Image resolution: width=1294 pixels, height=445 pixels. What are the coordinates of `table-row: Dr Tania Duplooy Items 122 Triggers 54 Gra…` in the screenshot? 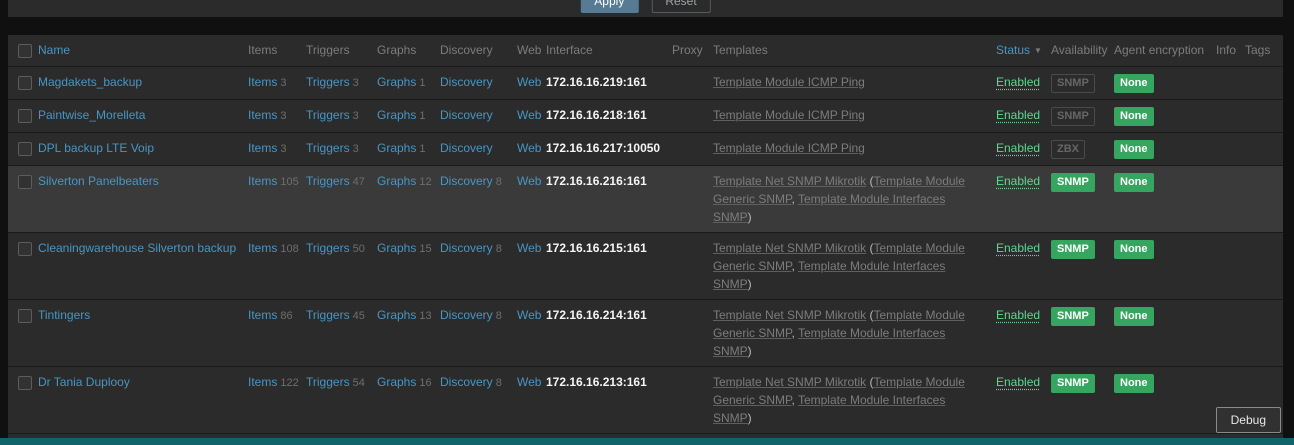 It's located at (645, 400).